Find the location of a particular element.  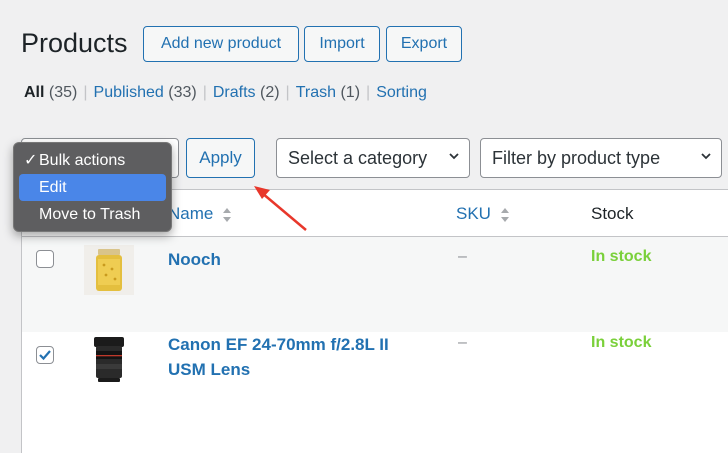

bulk-actions-dropdown-menu: ✓ Bulk actions Edit Move to Trash is located at coordinates (92, 187).